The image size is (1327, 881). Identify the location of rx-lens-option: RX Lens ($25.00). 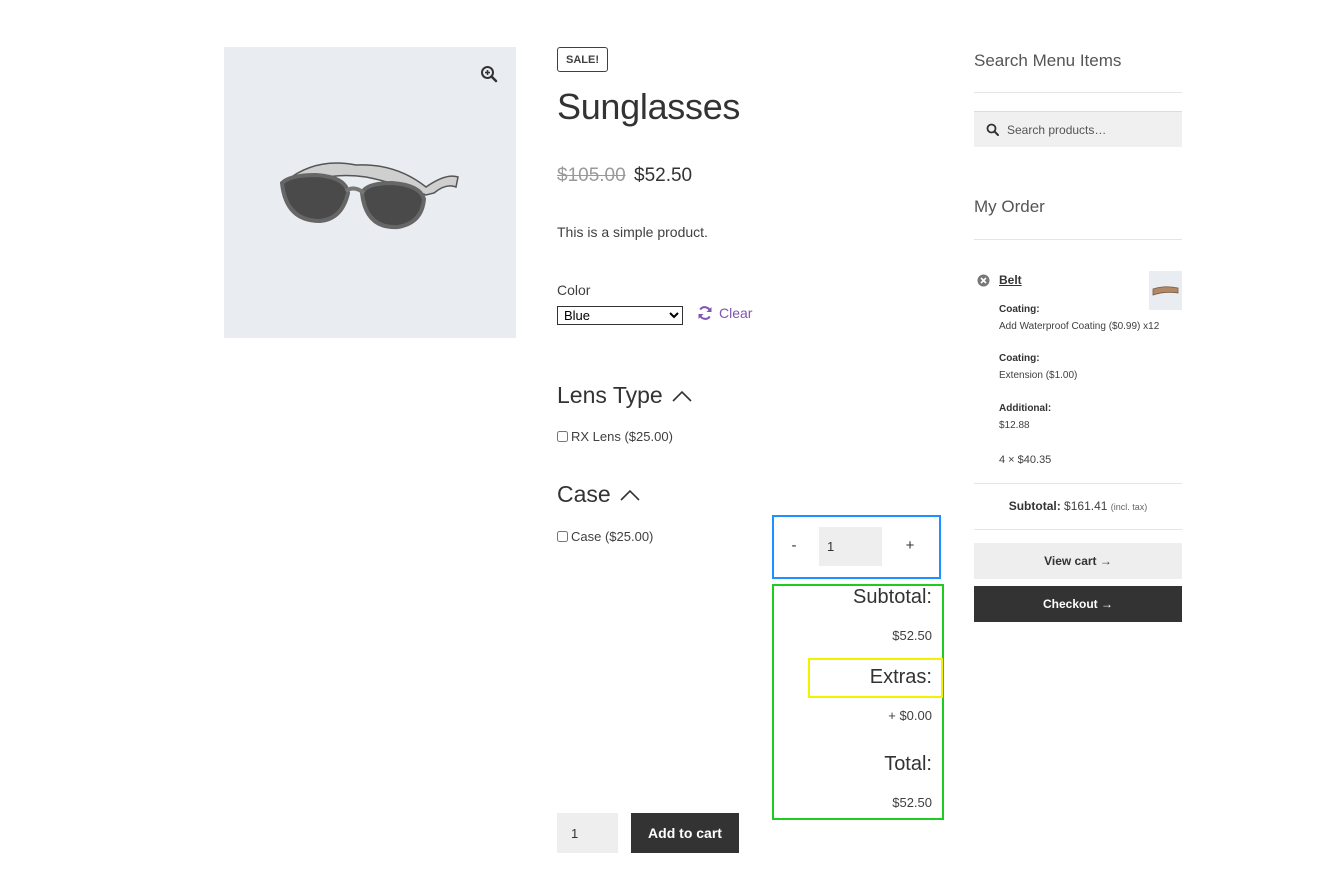
(615, 436).